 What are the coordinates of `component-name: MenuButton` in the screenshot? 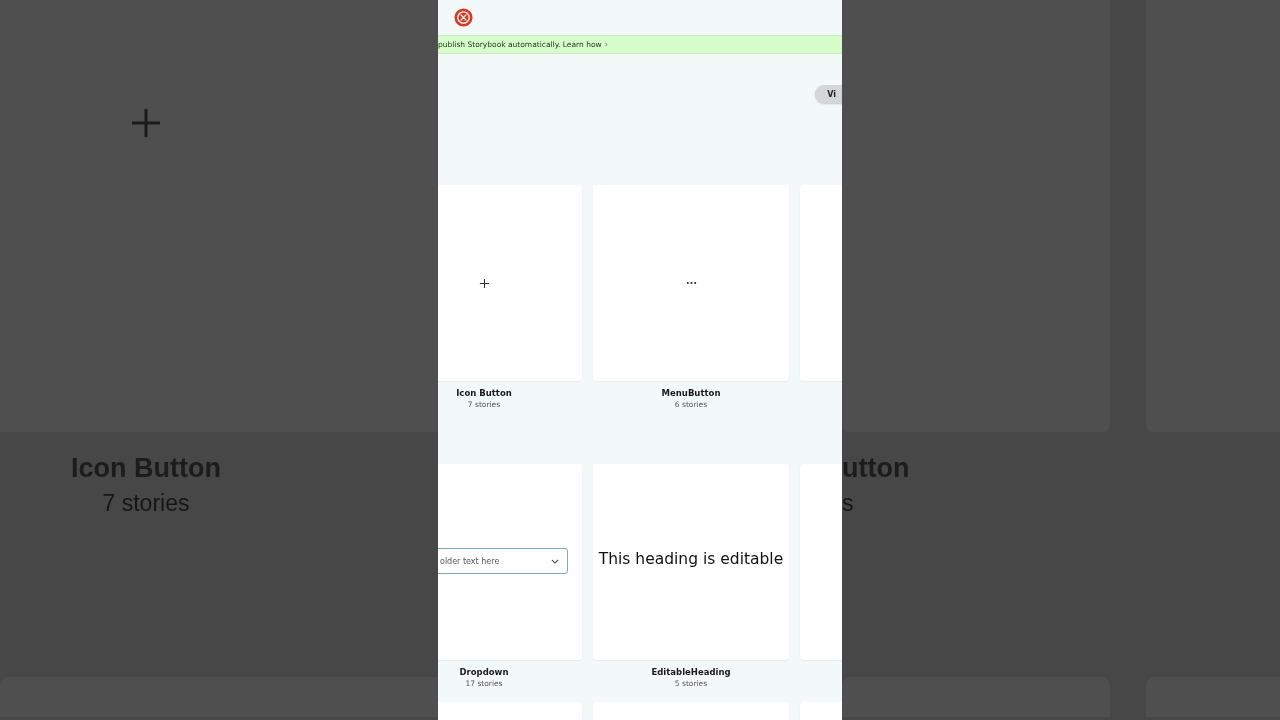 It's located at (691, 393).